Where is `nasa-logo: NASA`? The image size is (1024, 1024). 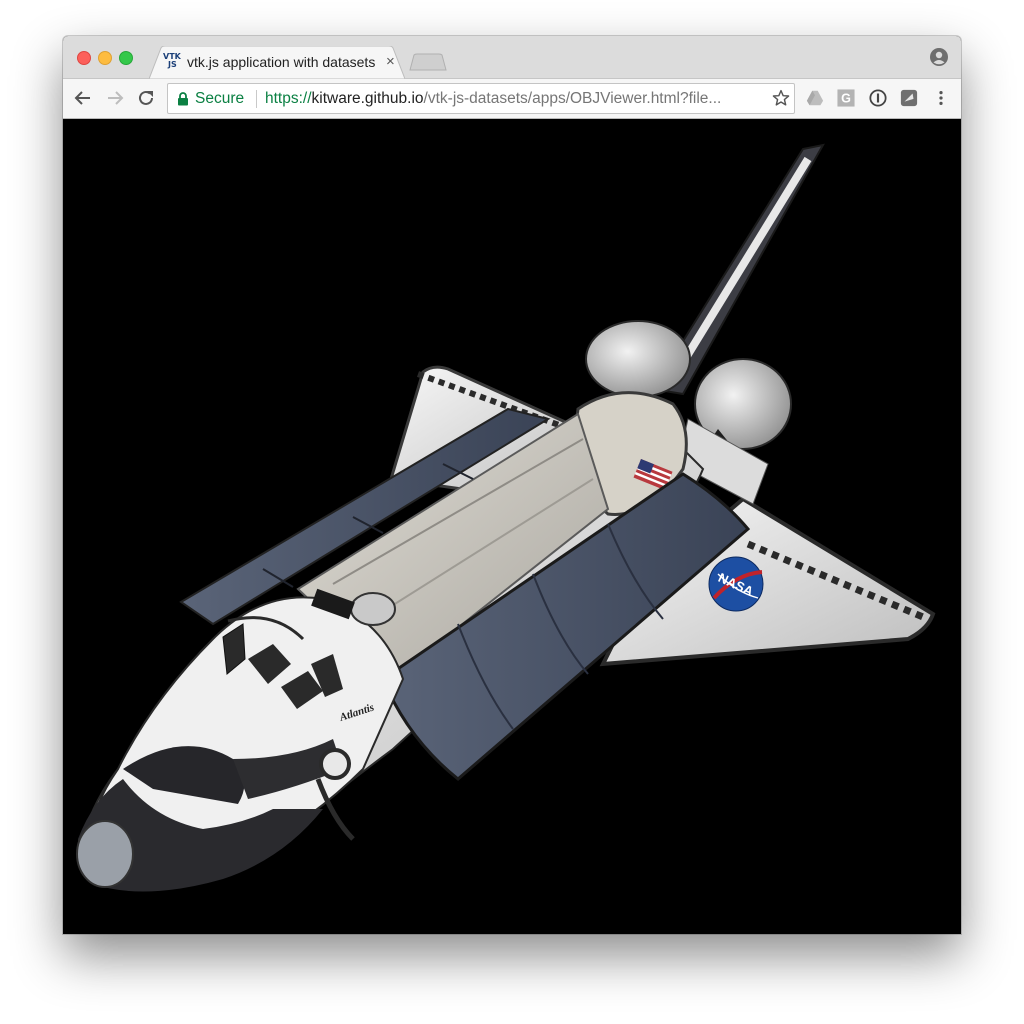 nasa-logo: NASA is located at coordinates (736, 584).